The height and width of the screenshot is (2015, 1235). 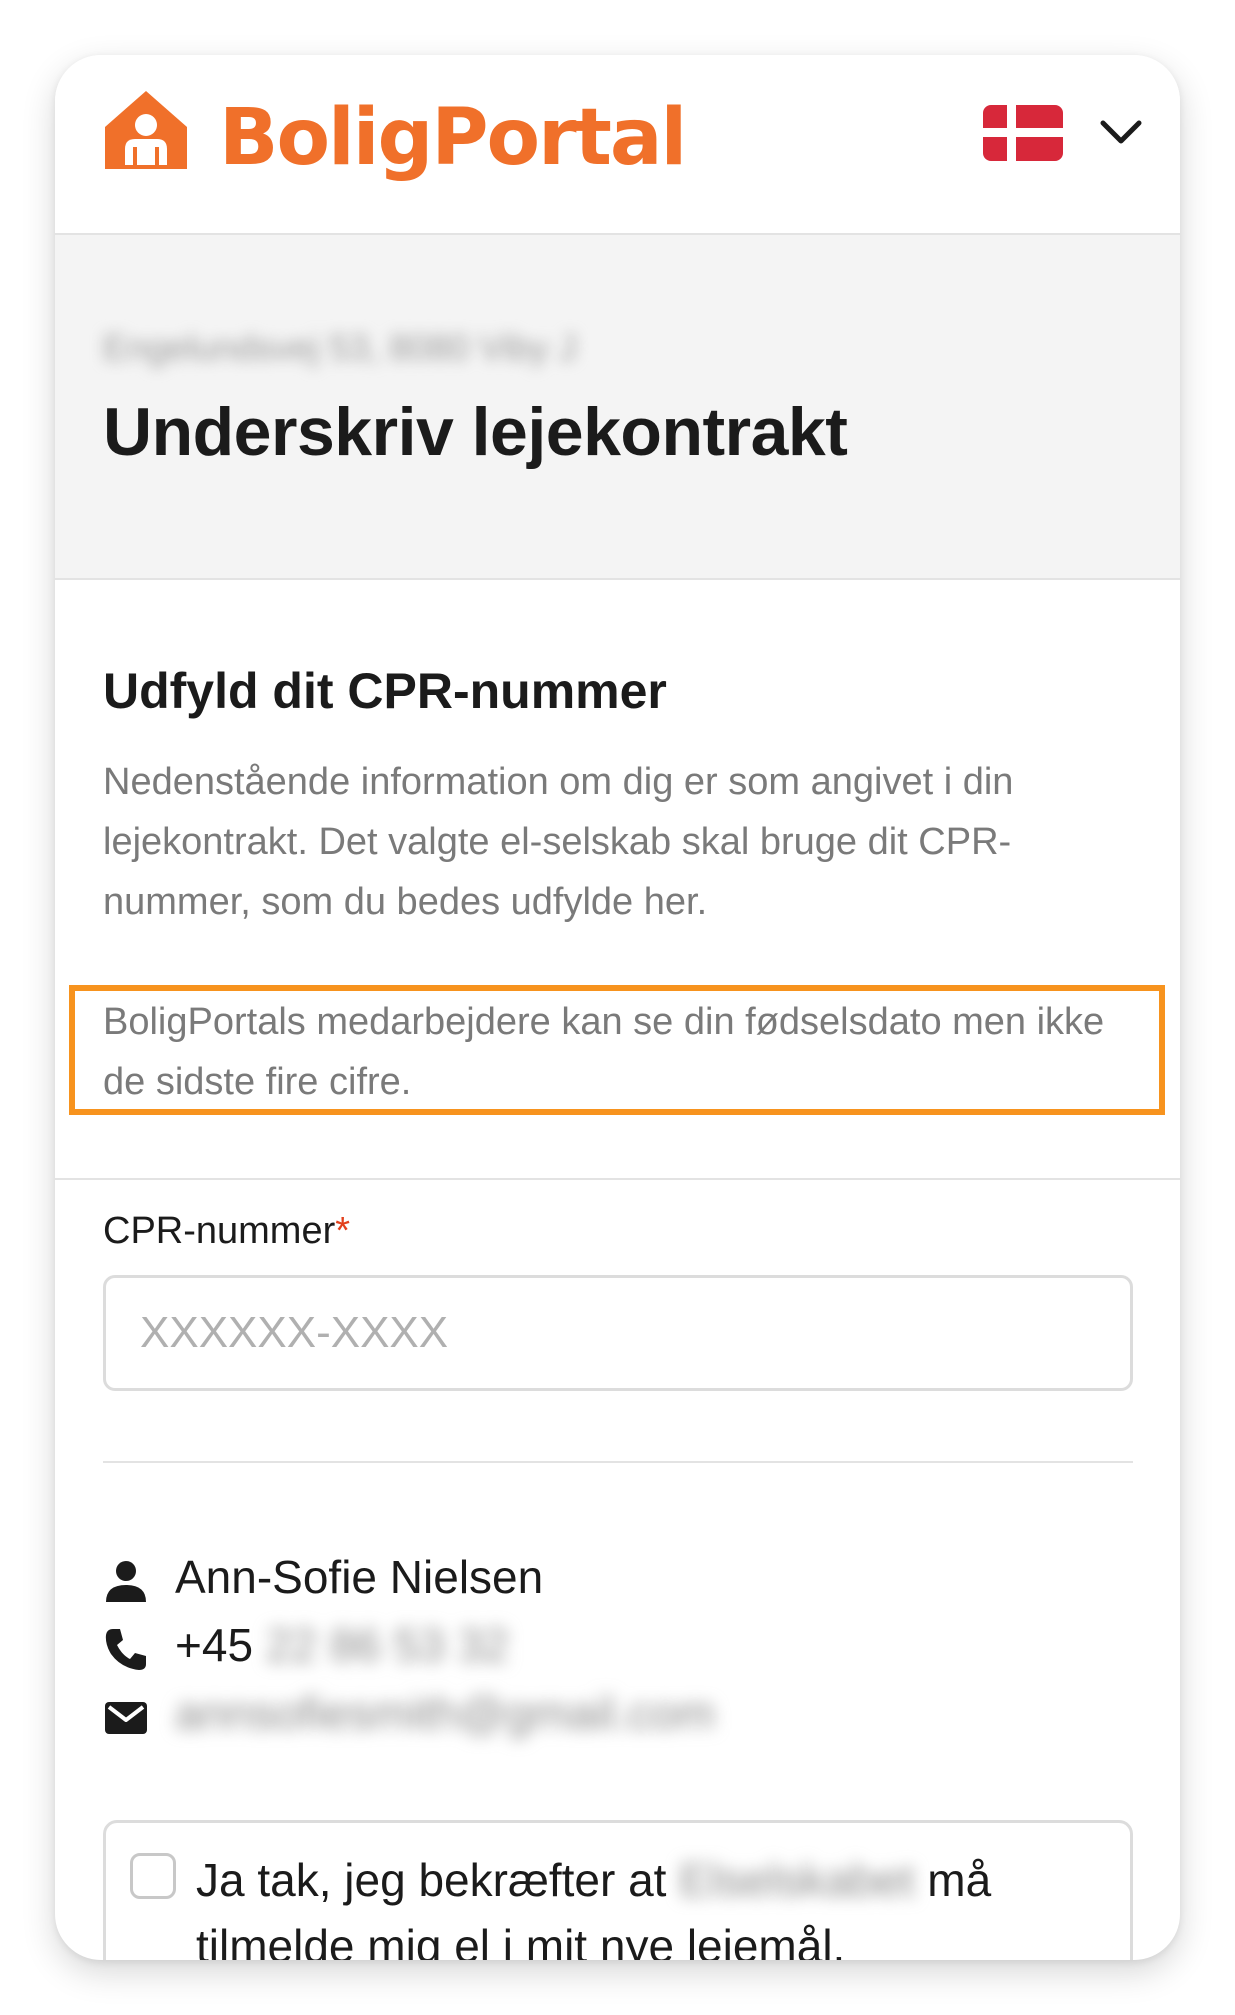 I want to click on phone-number: 22 86 53 32, so click(x=387, y=1645).